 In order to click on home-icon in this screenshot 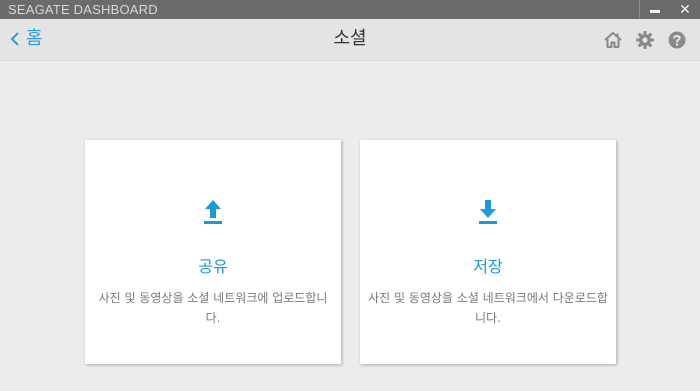, I will do `click(613, 40)`.